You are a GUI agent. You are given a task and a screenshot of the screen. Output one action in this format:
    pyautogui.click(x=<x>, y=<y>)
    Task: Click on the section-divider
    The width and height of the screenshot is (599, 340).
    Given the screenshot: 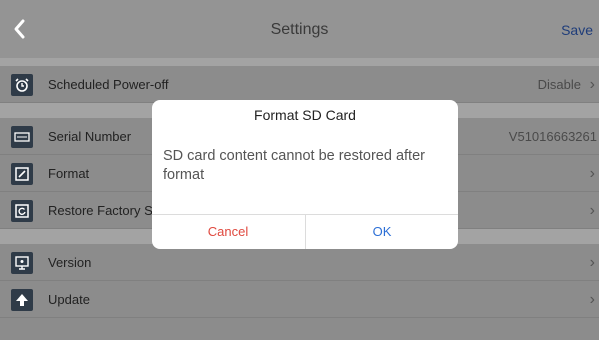 What is the action you would take?
    pyautogui.click(x=299, y=62)
    